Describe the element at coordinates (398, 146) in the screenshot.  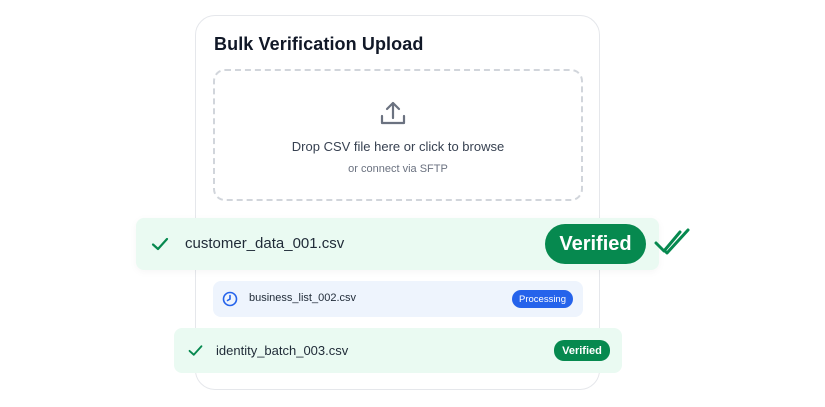
I see `dropzone-title: Drop CSV file here or click to browse` at that location.